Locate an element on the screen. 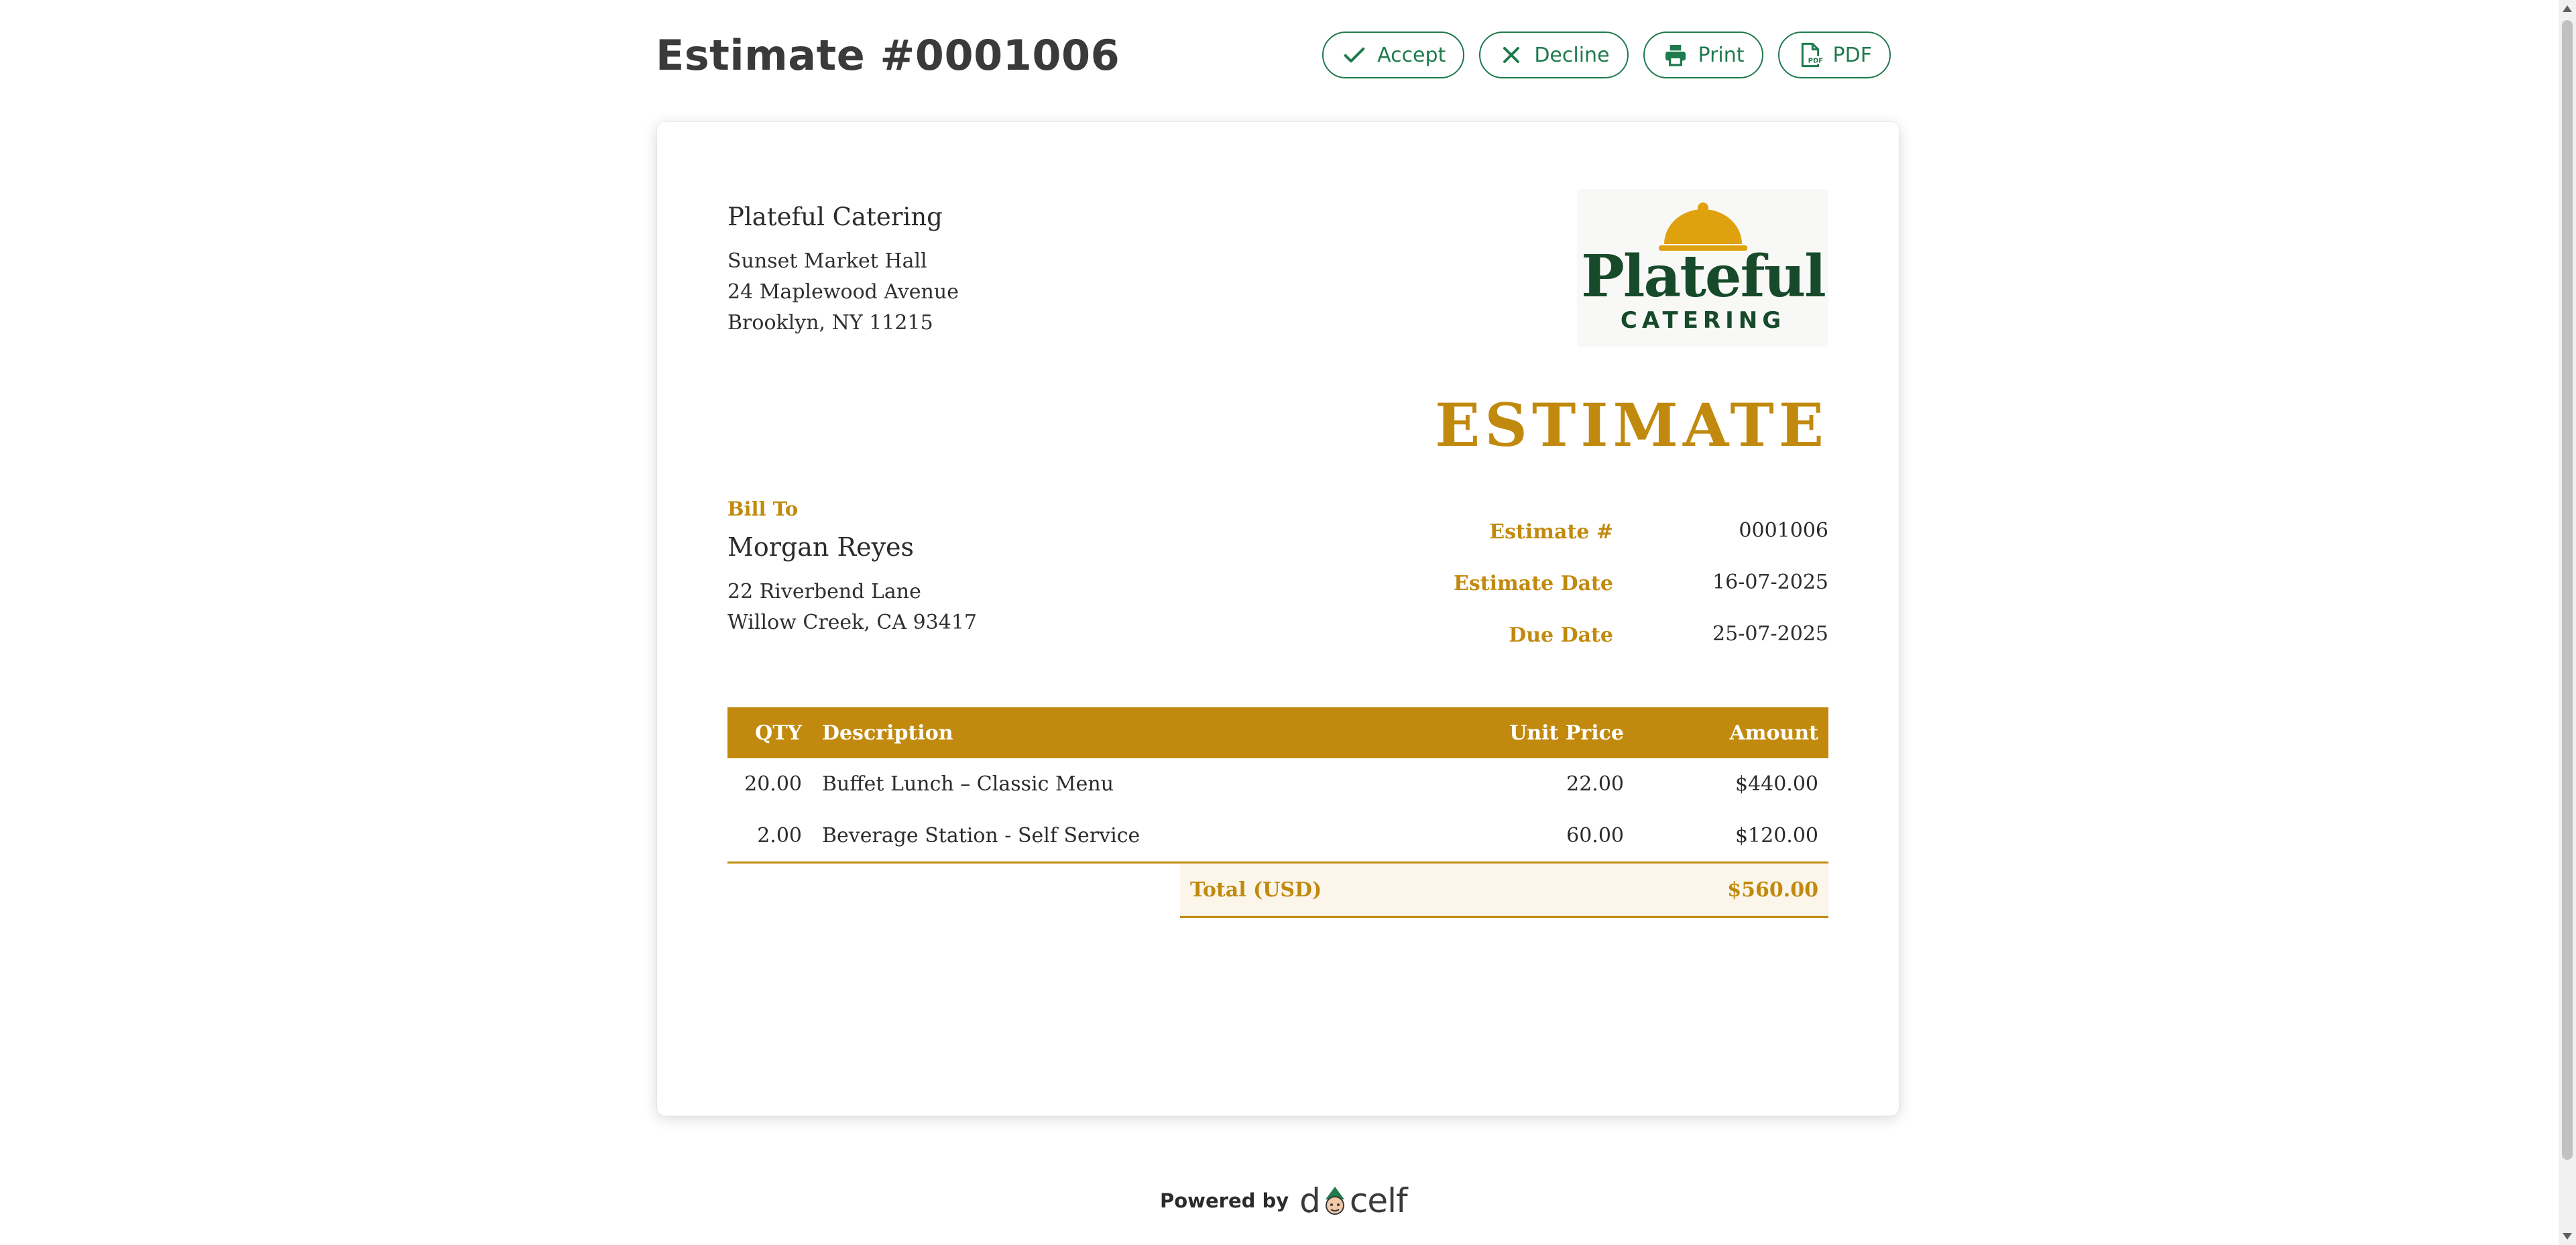 The height and width of the screenshot is (1245, 2576). estimate-number-label: Estimate # is located at coordinates (1551, 532).